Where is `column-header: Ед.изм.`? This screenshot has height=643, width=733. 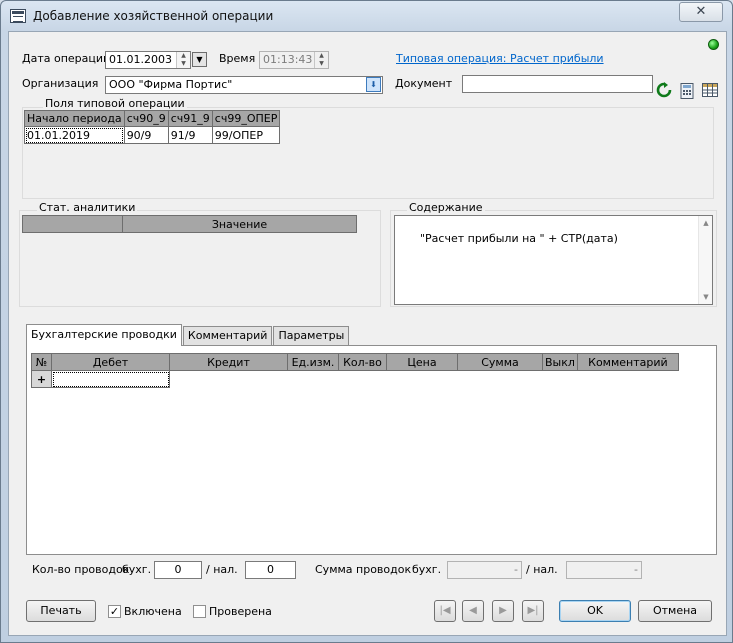 column-header: Ед.изм. is located at coordinates (313, 362).